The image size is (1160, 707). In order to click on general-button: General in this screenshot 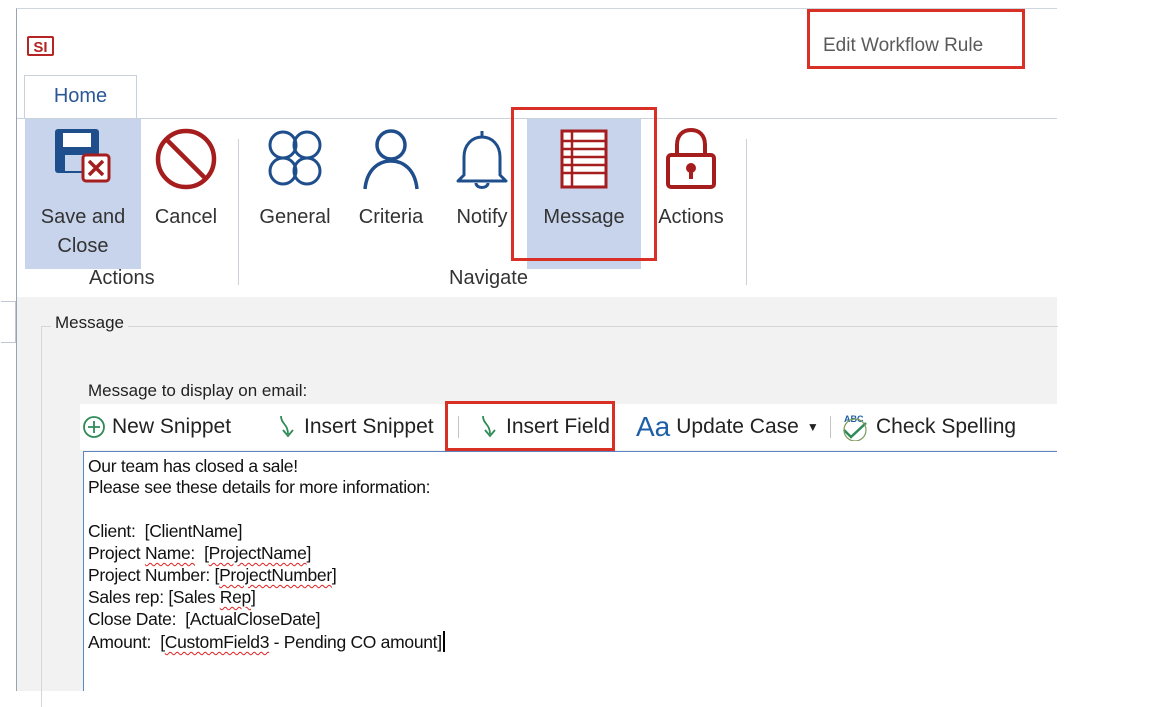, I will do `click(295, 194)`.